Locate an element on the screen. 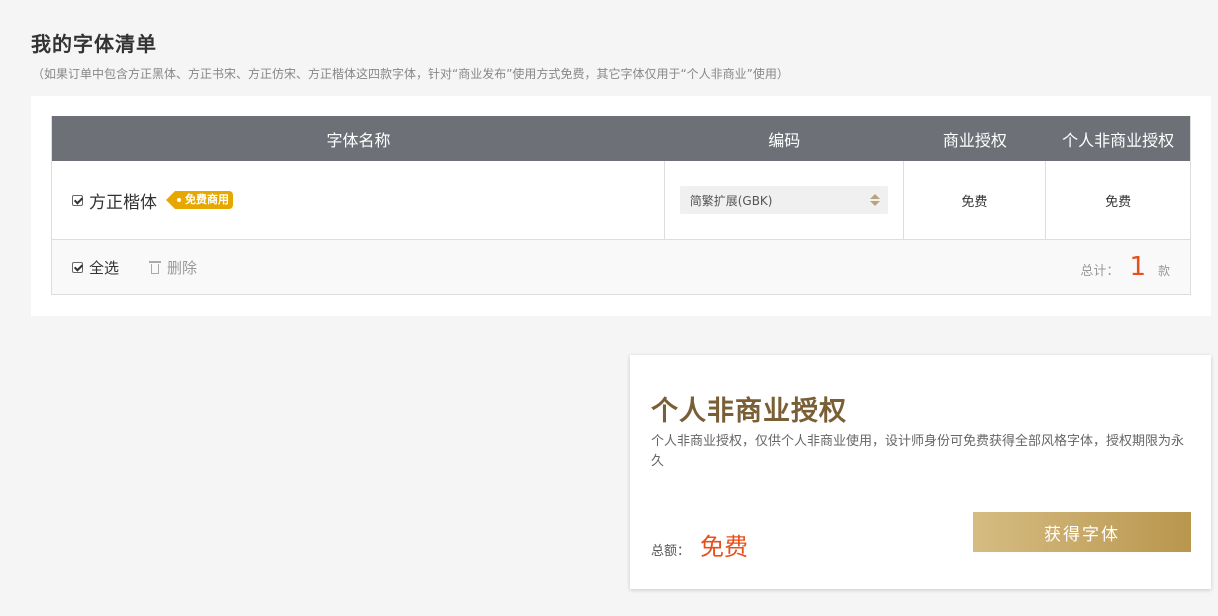 This screenshot has width=1218, height=616. column-header-personal: 个人非商业授权 is located at coordinates (1118, 140).